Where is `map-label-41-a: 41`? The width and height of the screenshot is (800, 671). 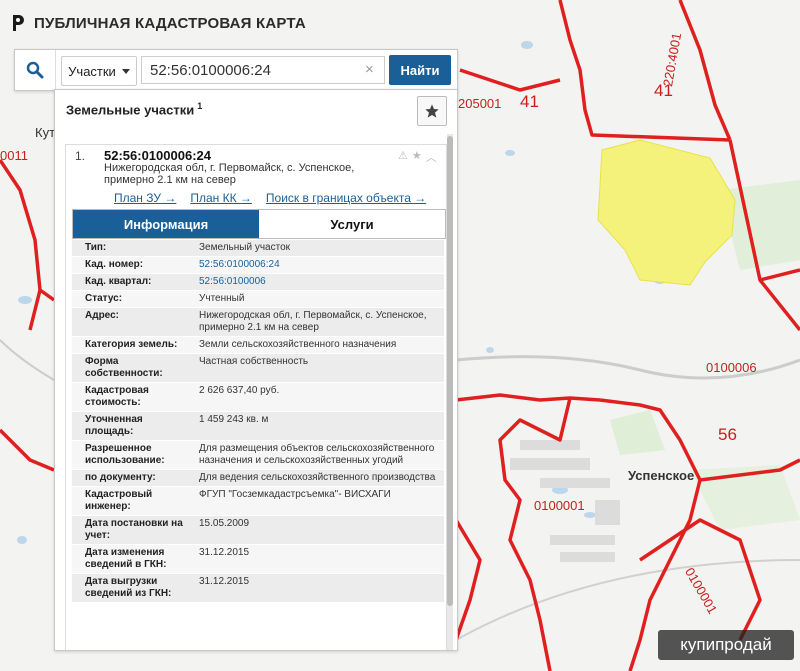
map-label-41-a: 41 is located at coordinates (529, 101).